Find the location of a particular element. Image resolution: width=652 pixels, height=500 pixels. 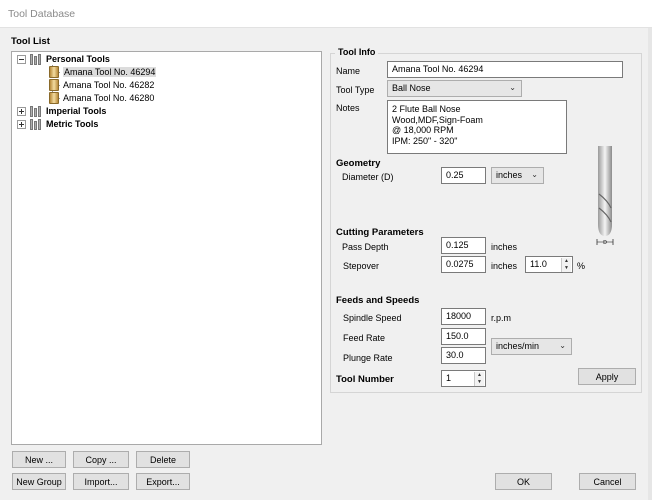

collapse-icon is located at coordinates (21, 59).